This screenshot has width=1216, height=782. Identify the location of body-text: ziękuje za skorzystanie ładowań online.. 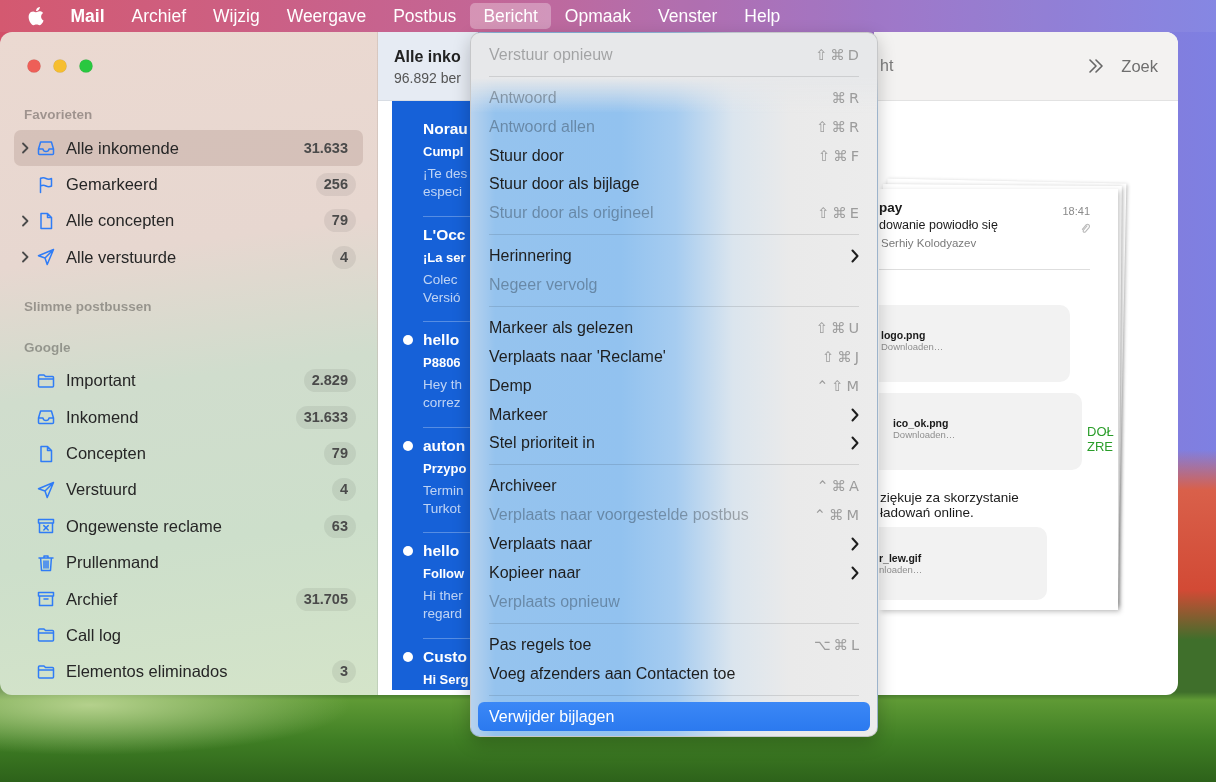
(949, 504).